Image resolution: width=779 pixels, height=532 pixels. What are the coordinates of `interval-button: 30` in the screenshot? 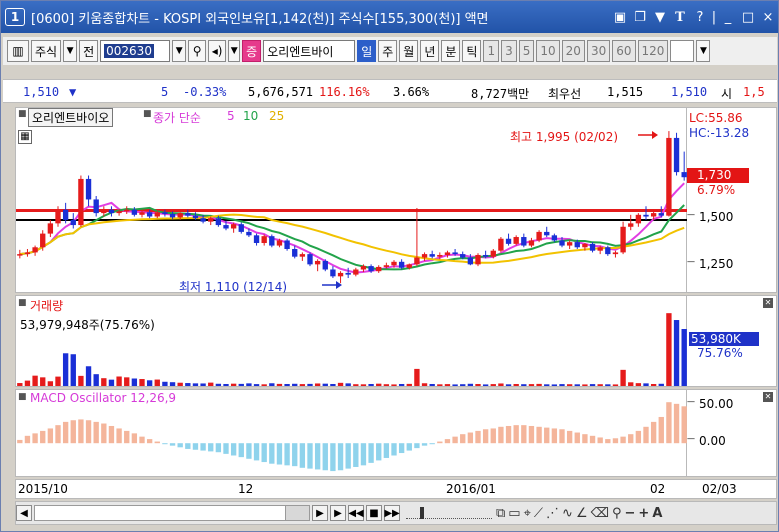 It's located at (598, 51).